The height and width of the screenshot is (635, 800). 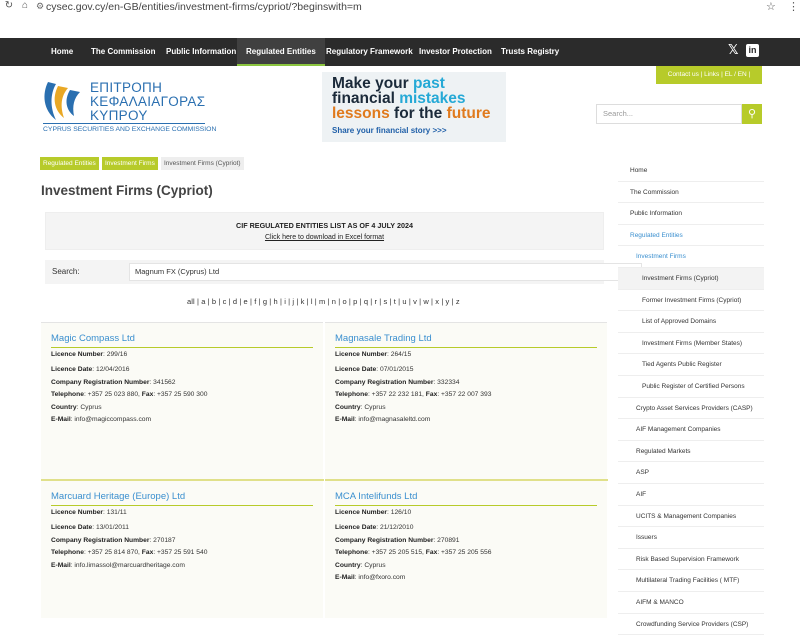 What do you see at coordinates (691, 452) in the screenshot?
I see `sidebar-item: Regulated Markets` at bounding box center [691, 452].